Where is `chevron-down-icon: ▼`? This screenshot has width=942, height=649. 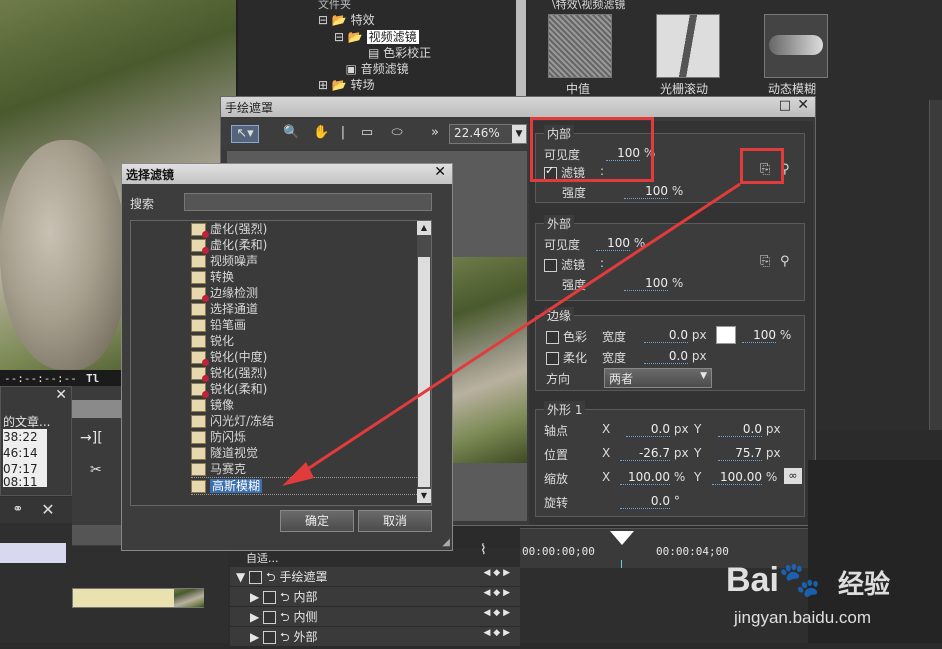
chevron-down-icon: ▼ is located at coordinates (703, 376).